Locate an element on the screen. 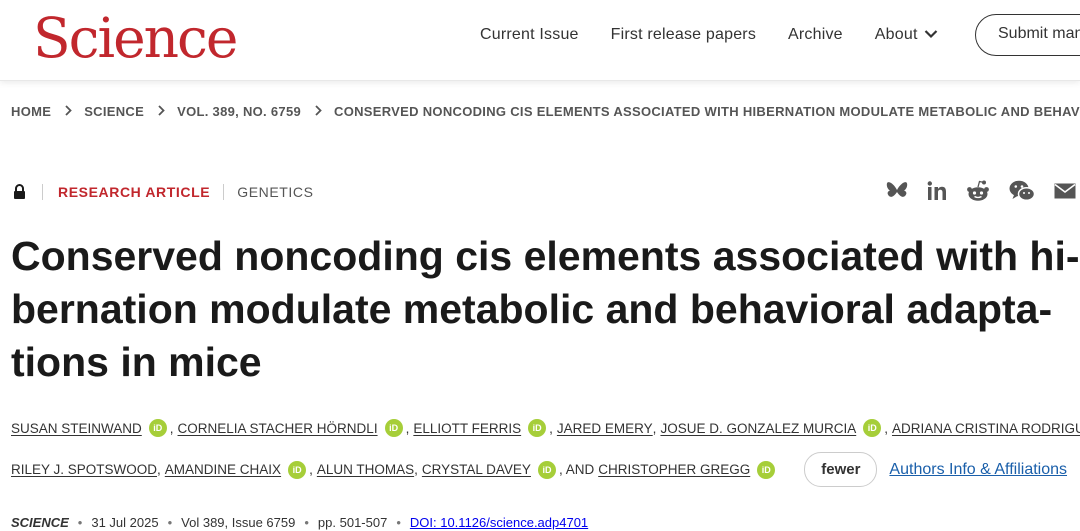  nav-about: About is located at coordinates (906, 35).